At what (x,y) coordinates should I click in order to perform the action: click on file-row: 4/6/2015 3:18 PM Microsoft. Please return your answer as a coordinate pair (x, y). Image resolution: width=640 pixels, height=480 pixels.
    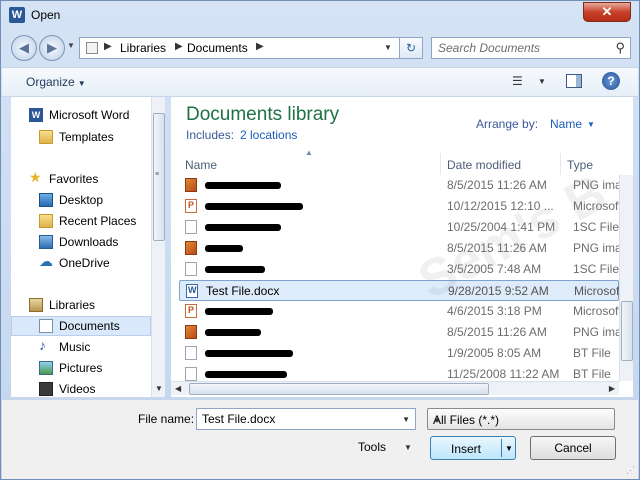
    Looking at the image, I should click on (400, 311).